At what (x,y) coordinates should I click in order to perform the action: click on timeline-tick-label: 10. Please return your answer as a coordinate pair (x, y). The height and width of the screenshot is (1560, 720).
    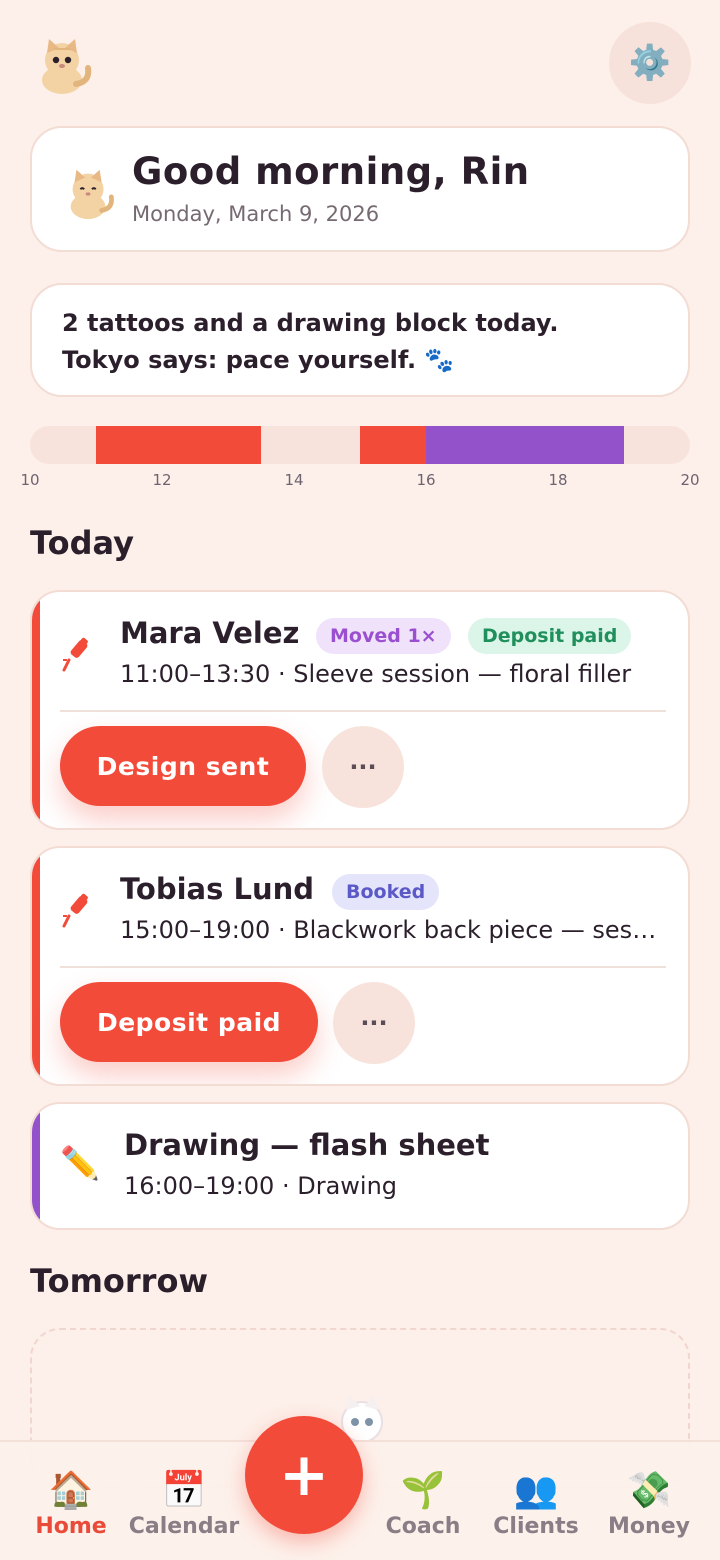
    Looking at the image, I should click on (30, 480).